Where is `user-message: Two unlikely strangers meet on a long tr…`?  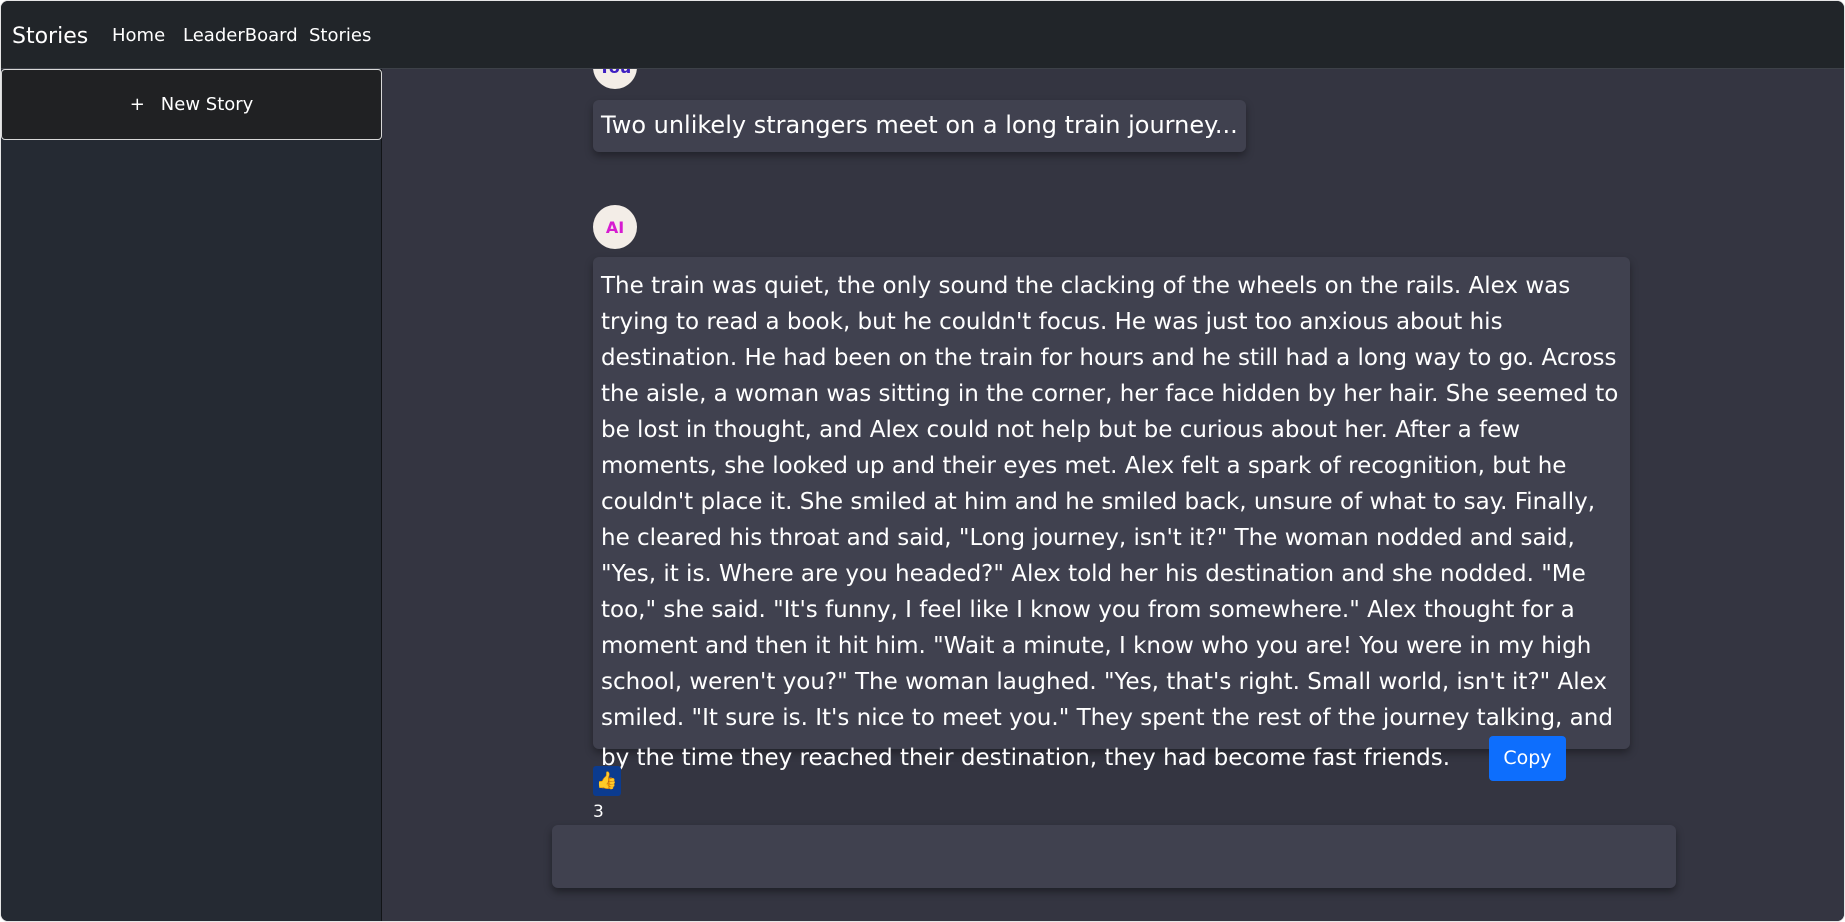
user-message: Two unlikely strangers meet on a long tr… is located at coordinates (919, 126).